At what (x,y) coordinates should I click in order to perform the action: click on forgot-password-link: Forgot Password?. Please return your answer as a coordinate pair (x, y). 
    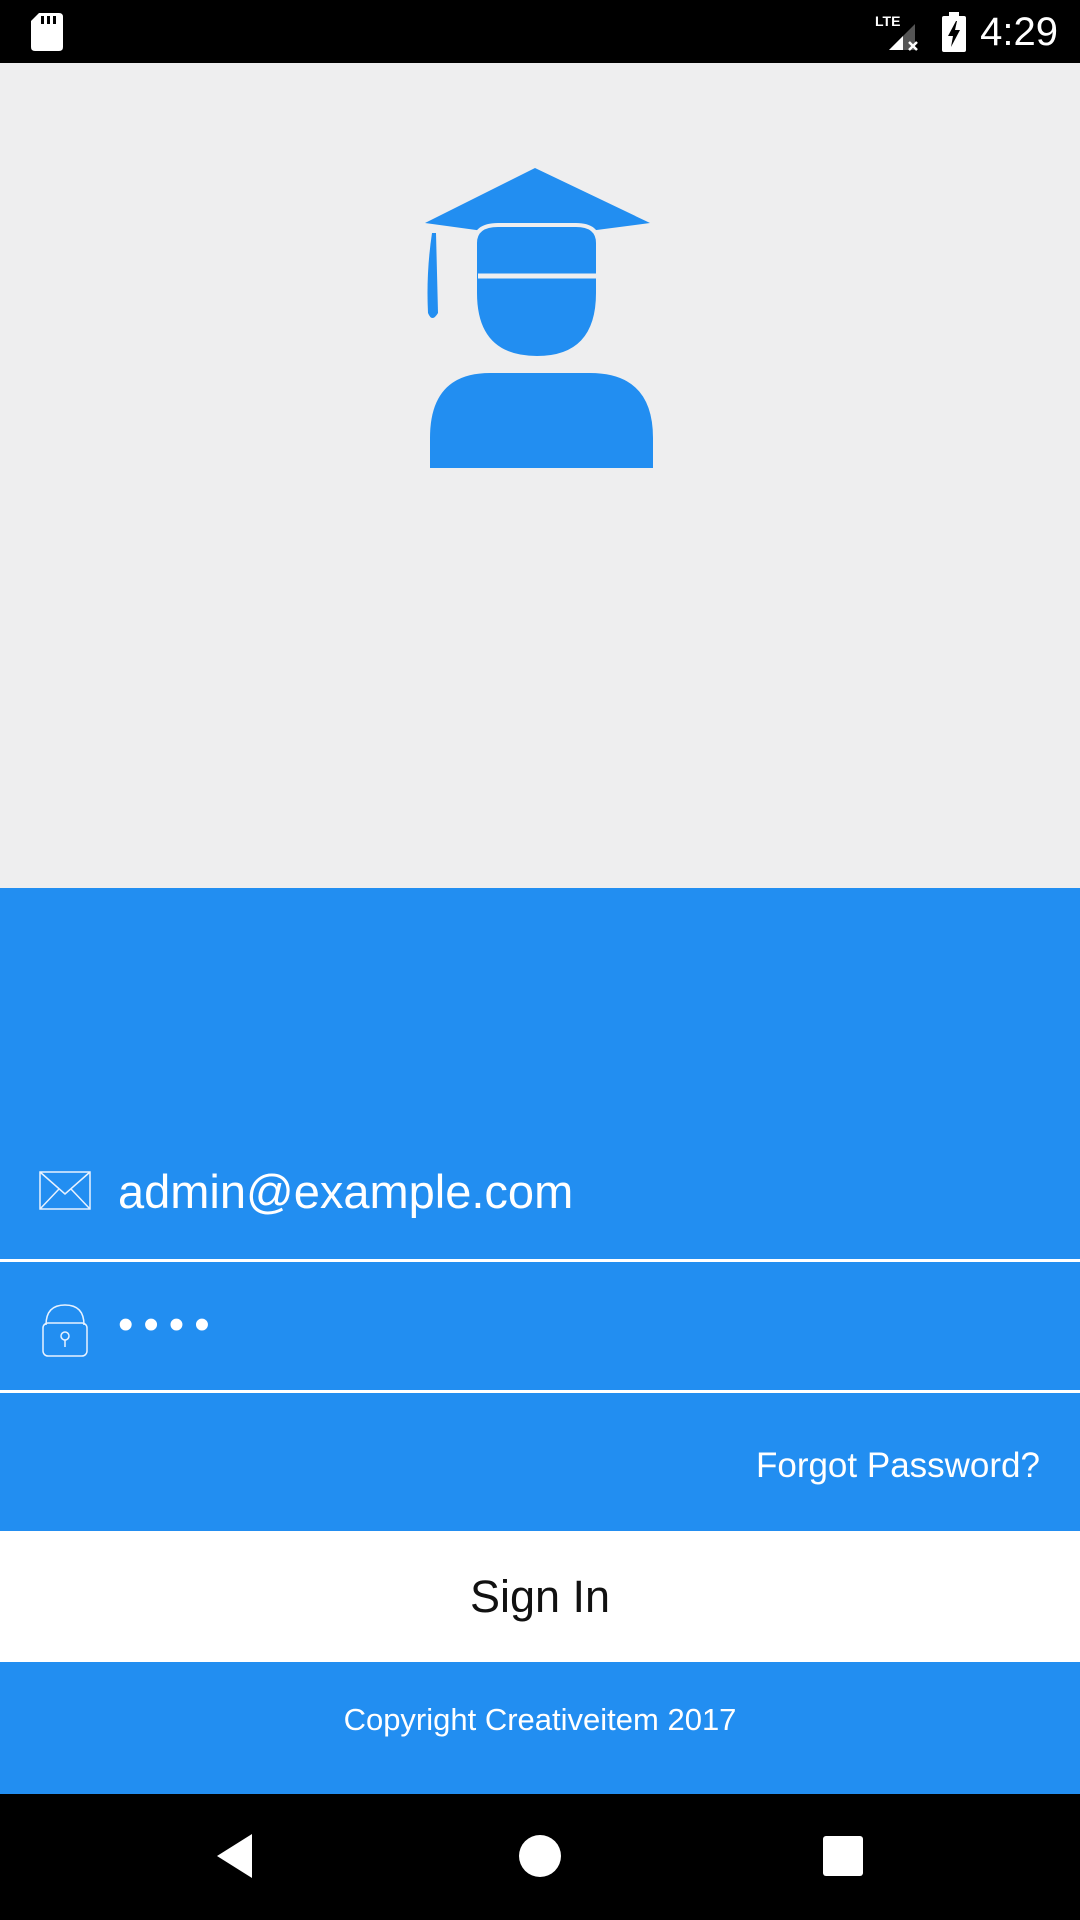
    Looking at the image, I should click on (898, 1466).